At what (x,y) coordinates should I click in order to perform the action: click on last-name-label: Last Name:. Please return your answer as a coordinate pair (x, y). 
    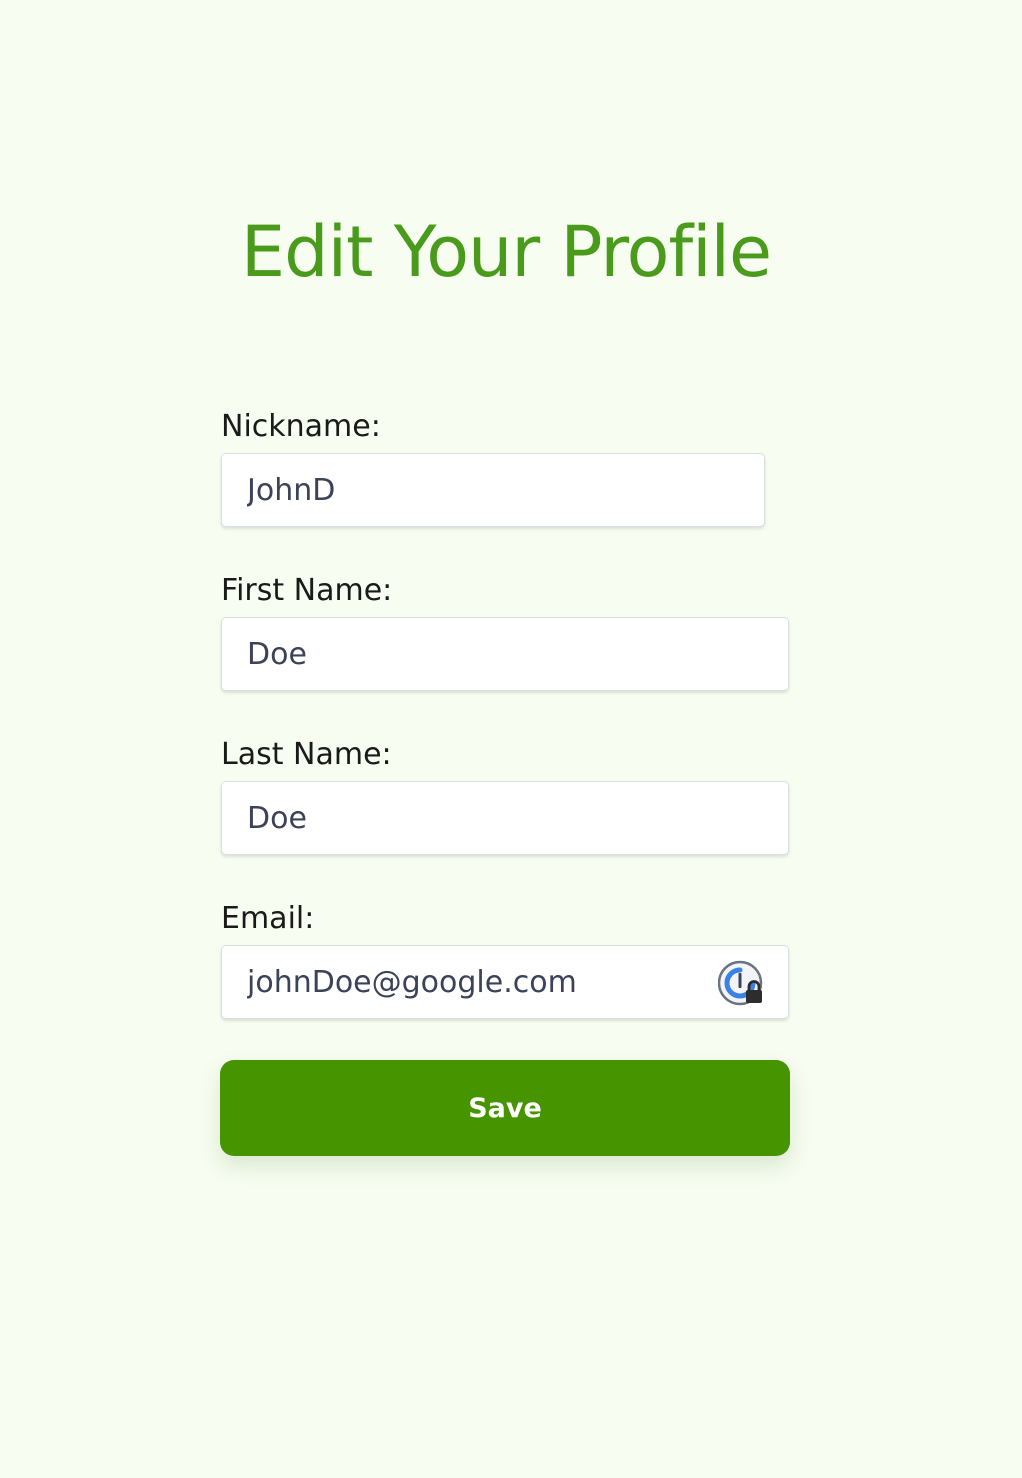
    Looking at the image, I should click on (306, 754).